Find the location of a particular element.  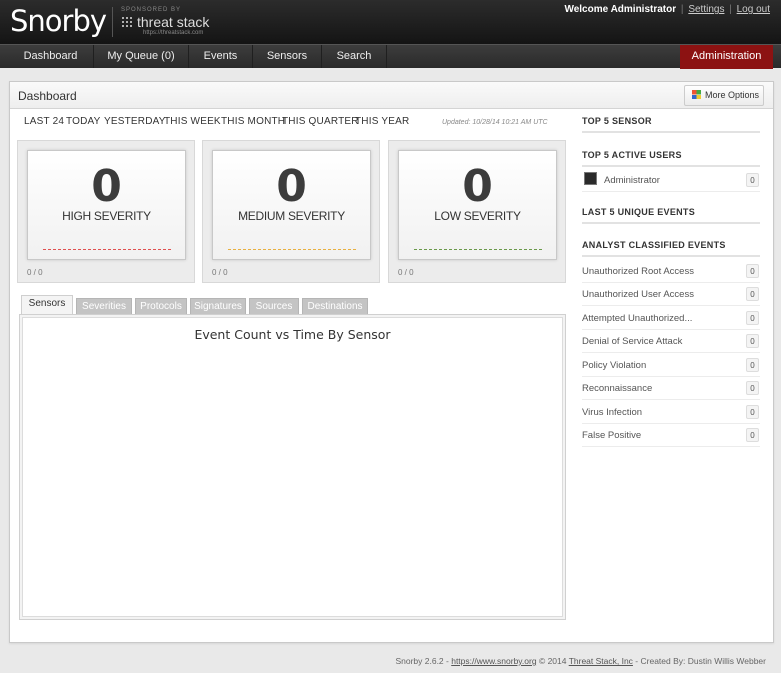

nav-my-queue: My Queue (0) is located at coordinates (141, 56).